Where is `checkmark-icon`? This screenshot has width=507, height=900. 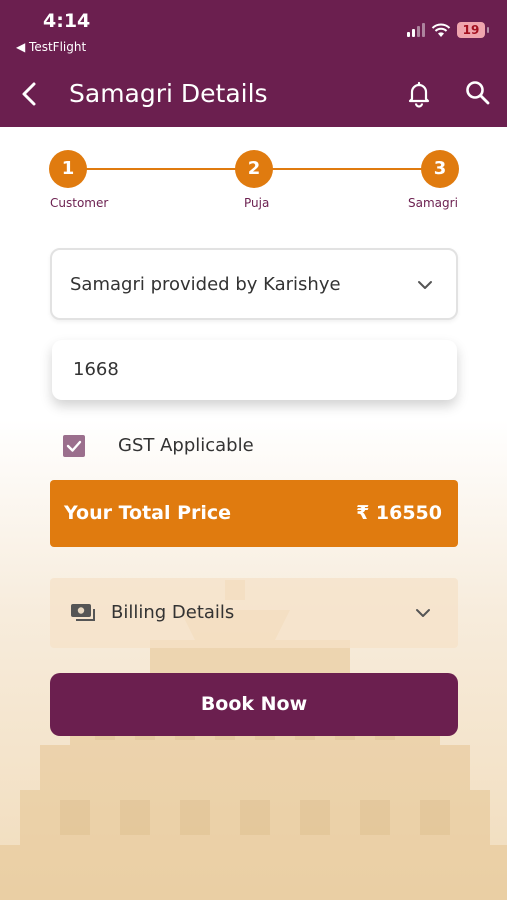
checkmark-icon is located at coordinates (74, 446).